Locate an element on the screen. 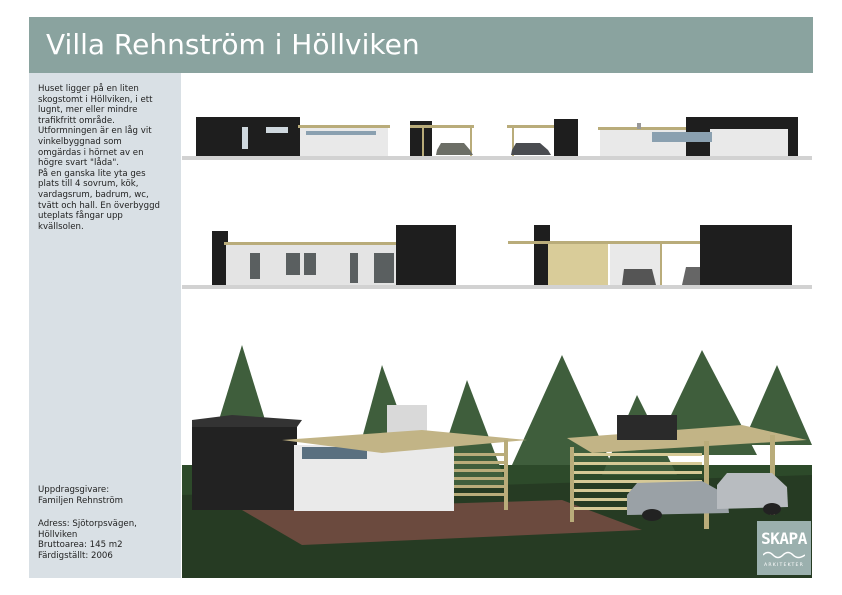  client-value: Familjen Rehnström is located at coordinates (81, 500).